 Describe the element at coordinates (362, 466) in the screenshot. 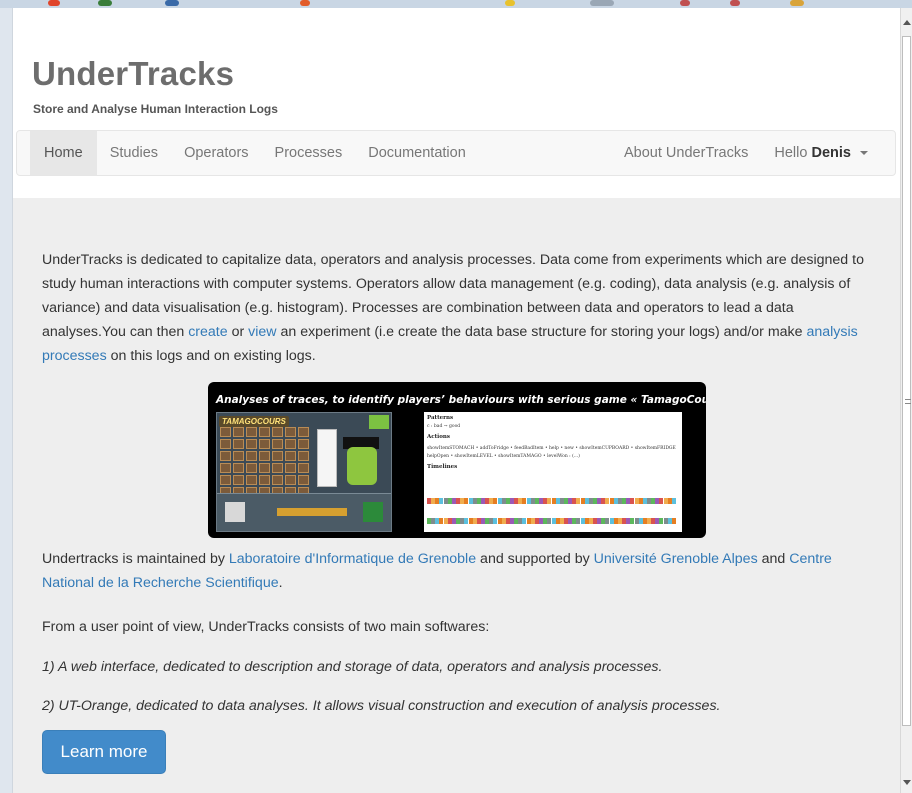

I see `tamago-character-icon` at that location.